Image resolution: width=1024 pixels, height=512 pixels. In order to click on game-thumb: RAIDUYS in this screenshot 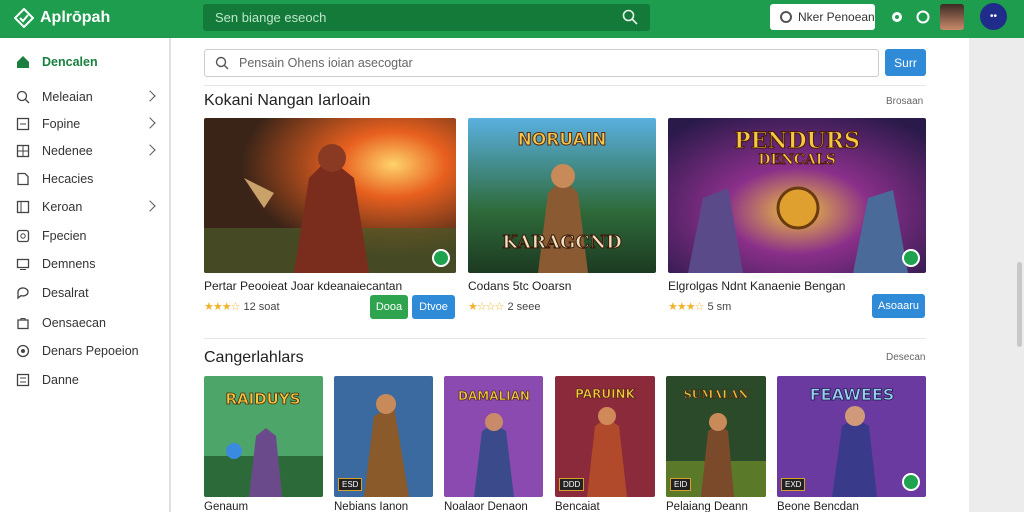, I will do `click(263, 436)`.